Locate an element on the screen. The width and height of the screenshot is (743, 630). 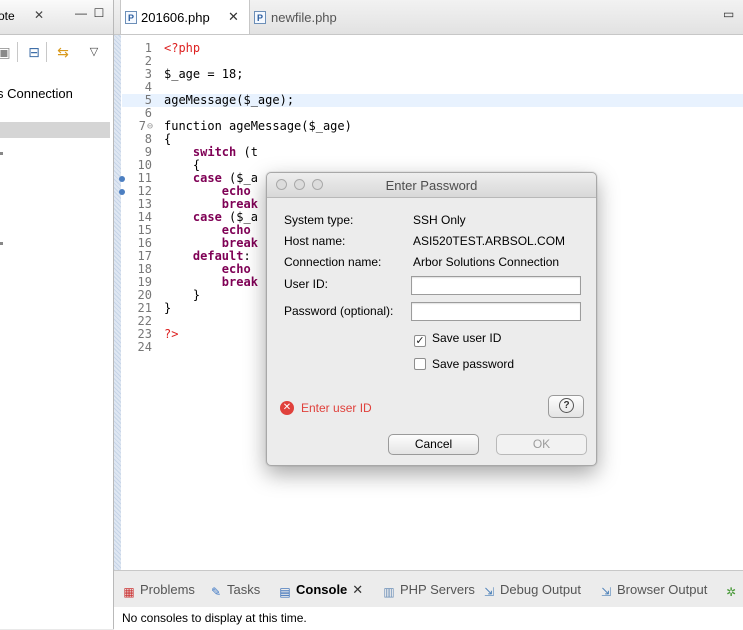
user-id-label: User ID: is located at coordinates (306, 284).